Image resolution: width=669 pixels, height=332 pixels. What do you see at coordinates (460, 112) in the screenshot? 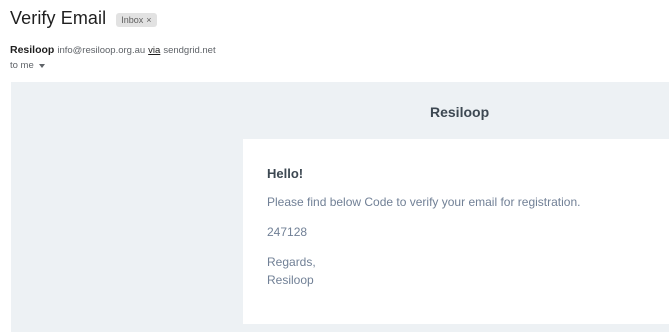
I see `brand-header: Resiloop` at bounding box center [460, 112].